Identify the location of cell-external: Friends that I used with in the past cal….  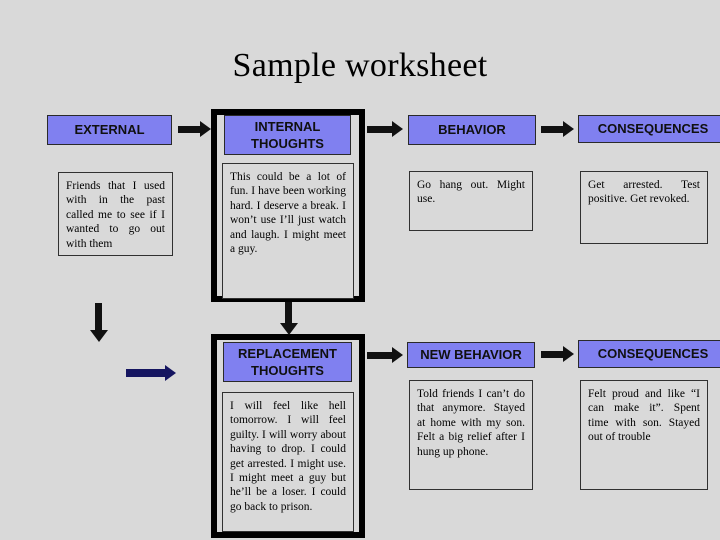
(115, 214).